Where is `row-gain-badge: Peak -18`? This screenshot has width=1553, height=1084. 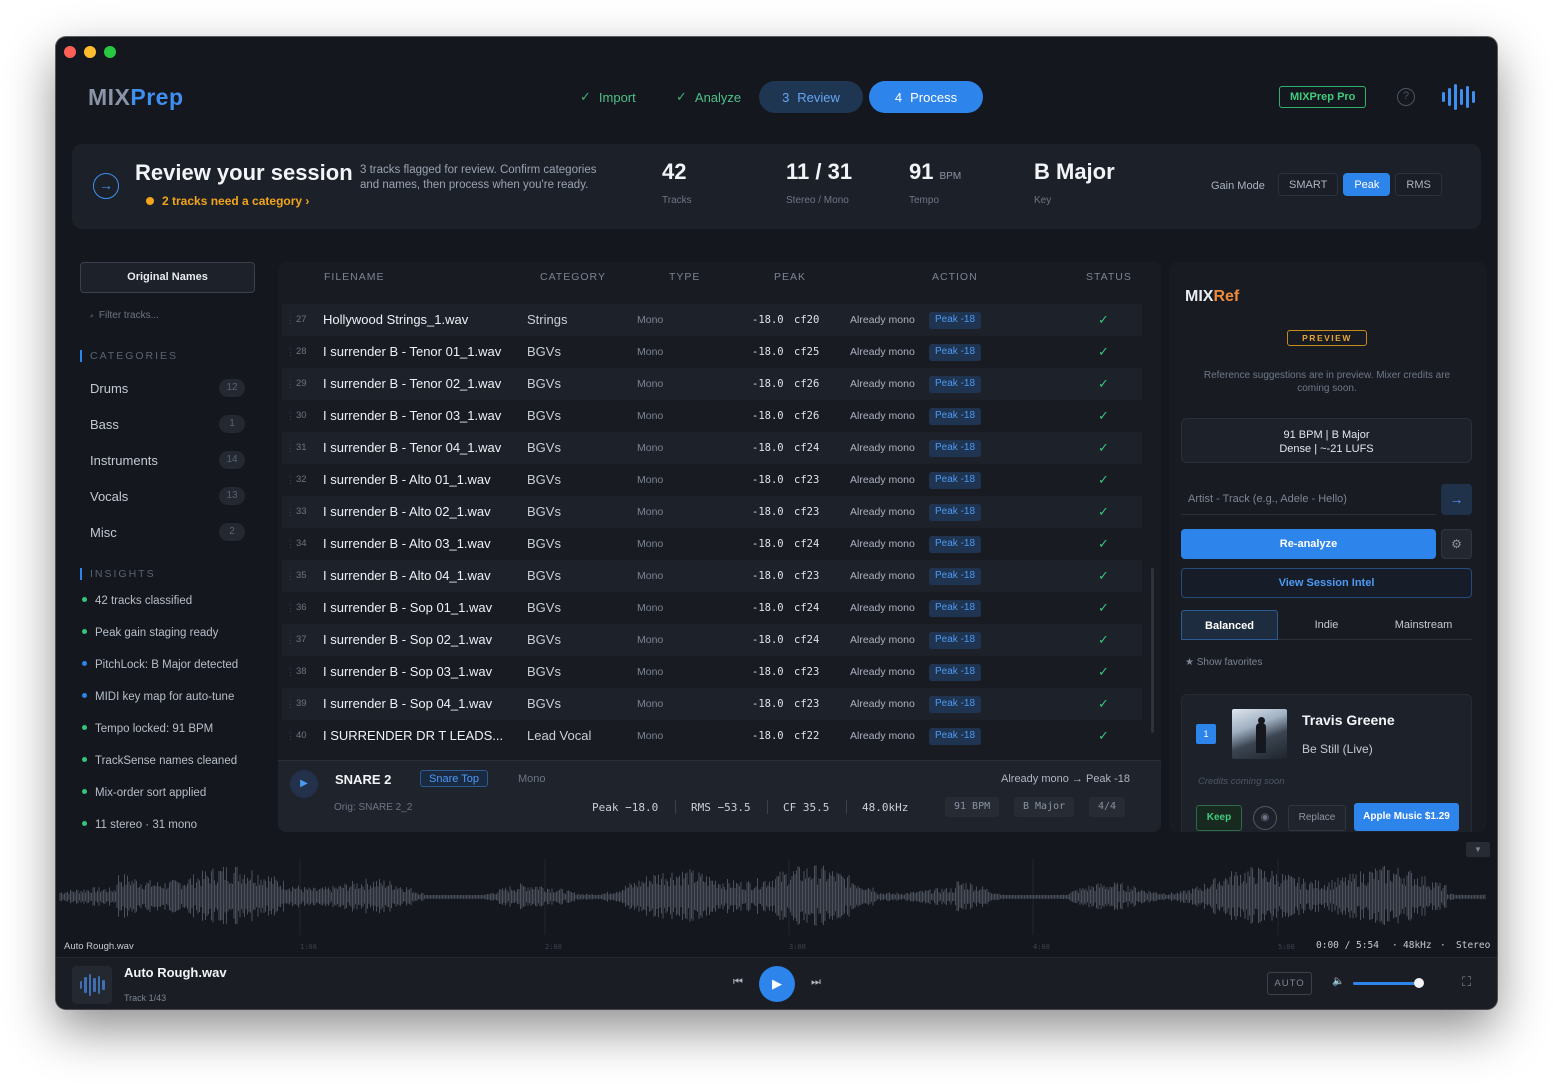 row-gain-badge: Peak -18 is located at coordinates (955, 480).